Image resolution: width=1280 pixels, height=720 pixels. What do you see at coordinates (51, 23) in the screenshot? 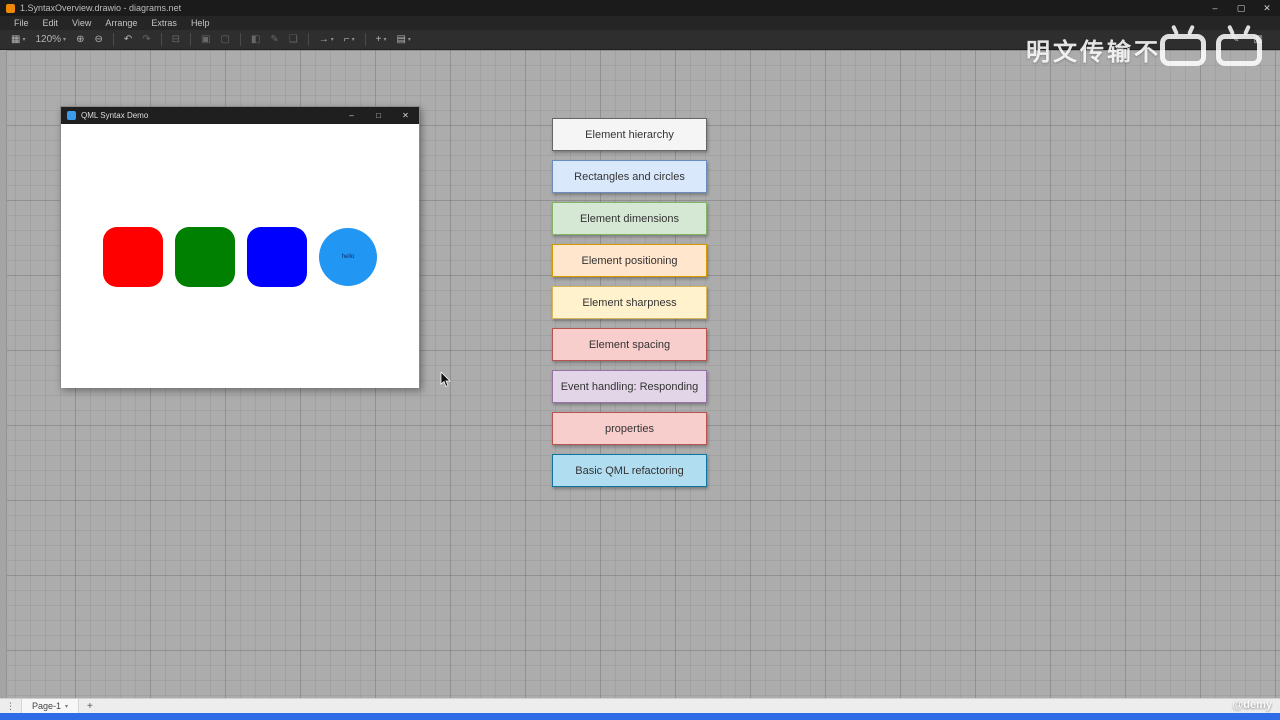
I see `menu-item-edit: Edit` at bounding box center [51, 23].